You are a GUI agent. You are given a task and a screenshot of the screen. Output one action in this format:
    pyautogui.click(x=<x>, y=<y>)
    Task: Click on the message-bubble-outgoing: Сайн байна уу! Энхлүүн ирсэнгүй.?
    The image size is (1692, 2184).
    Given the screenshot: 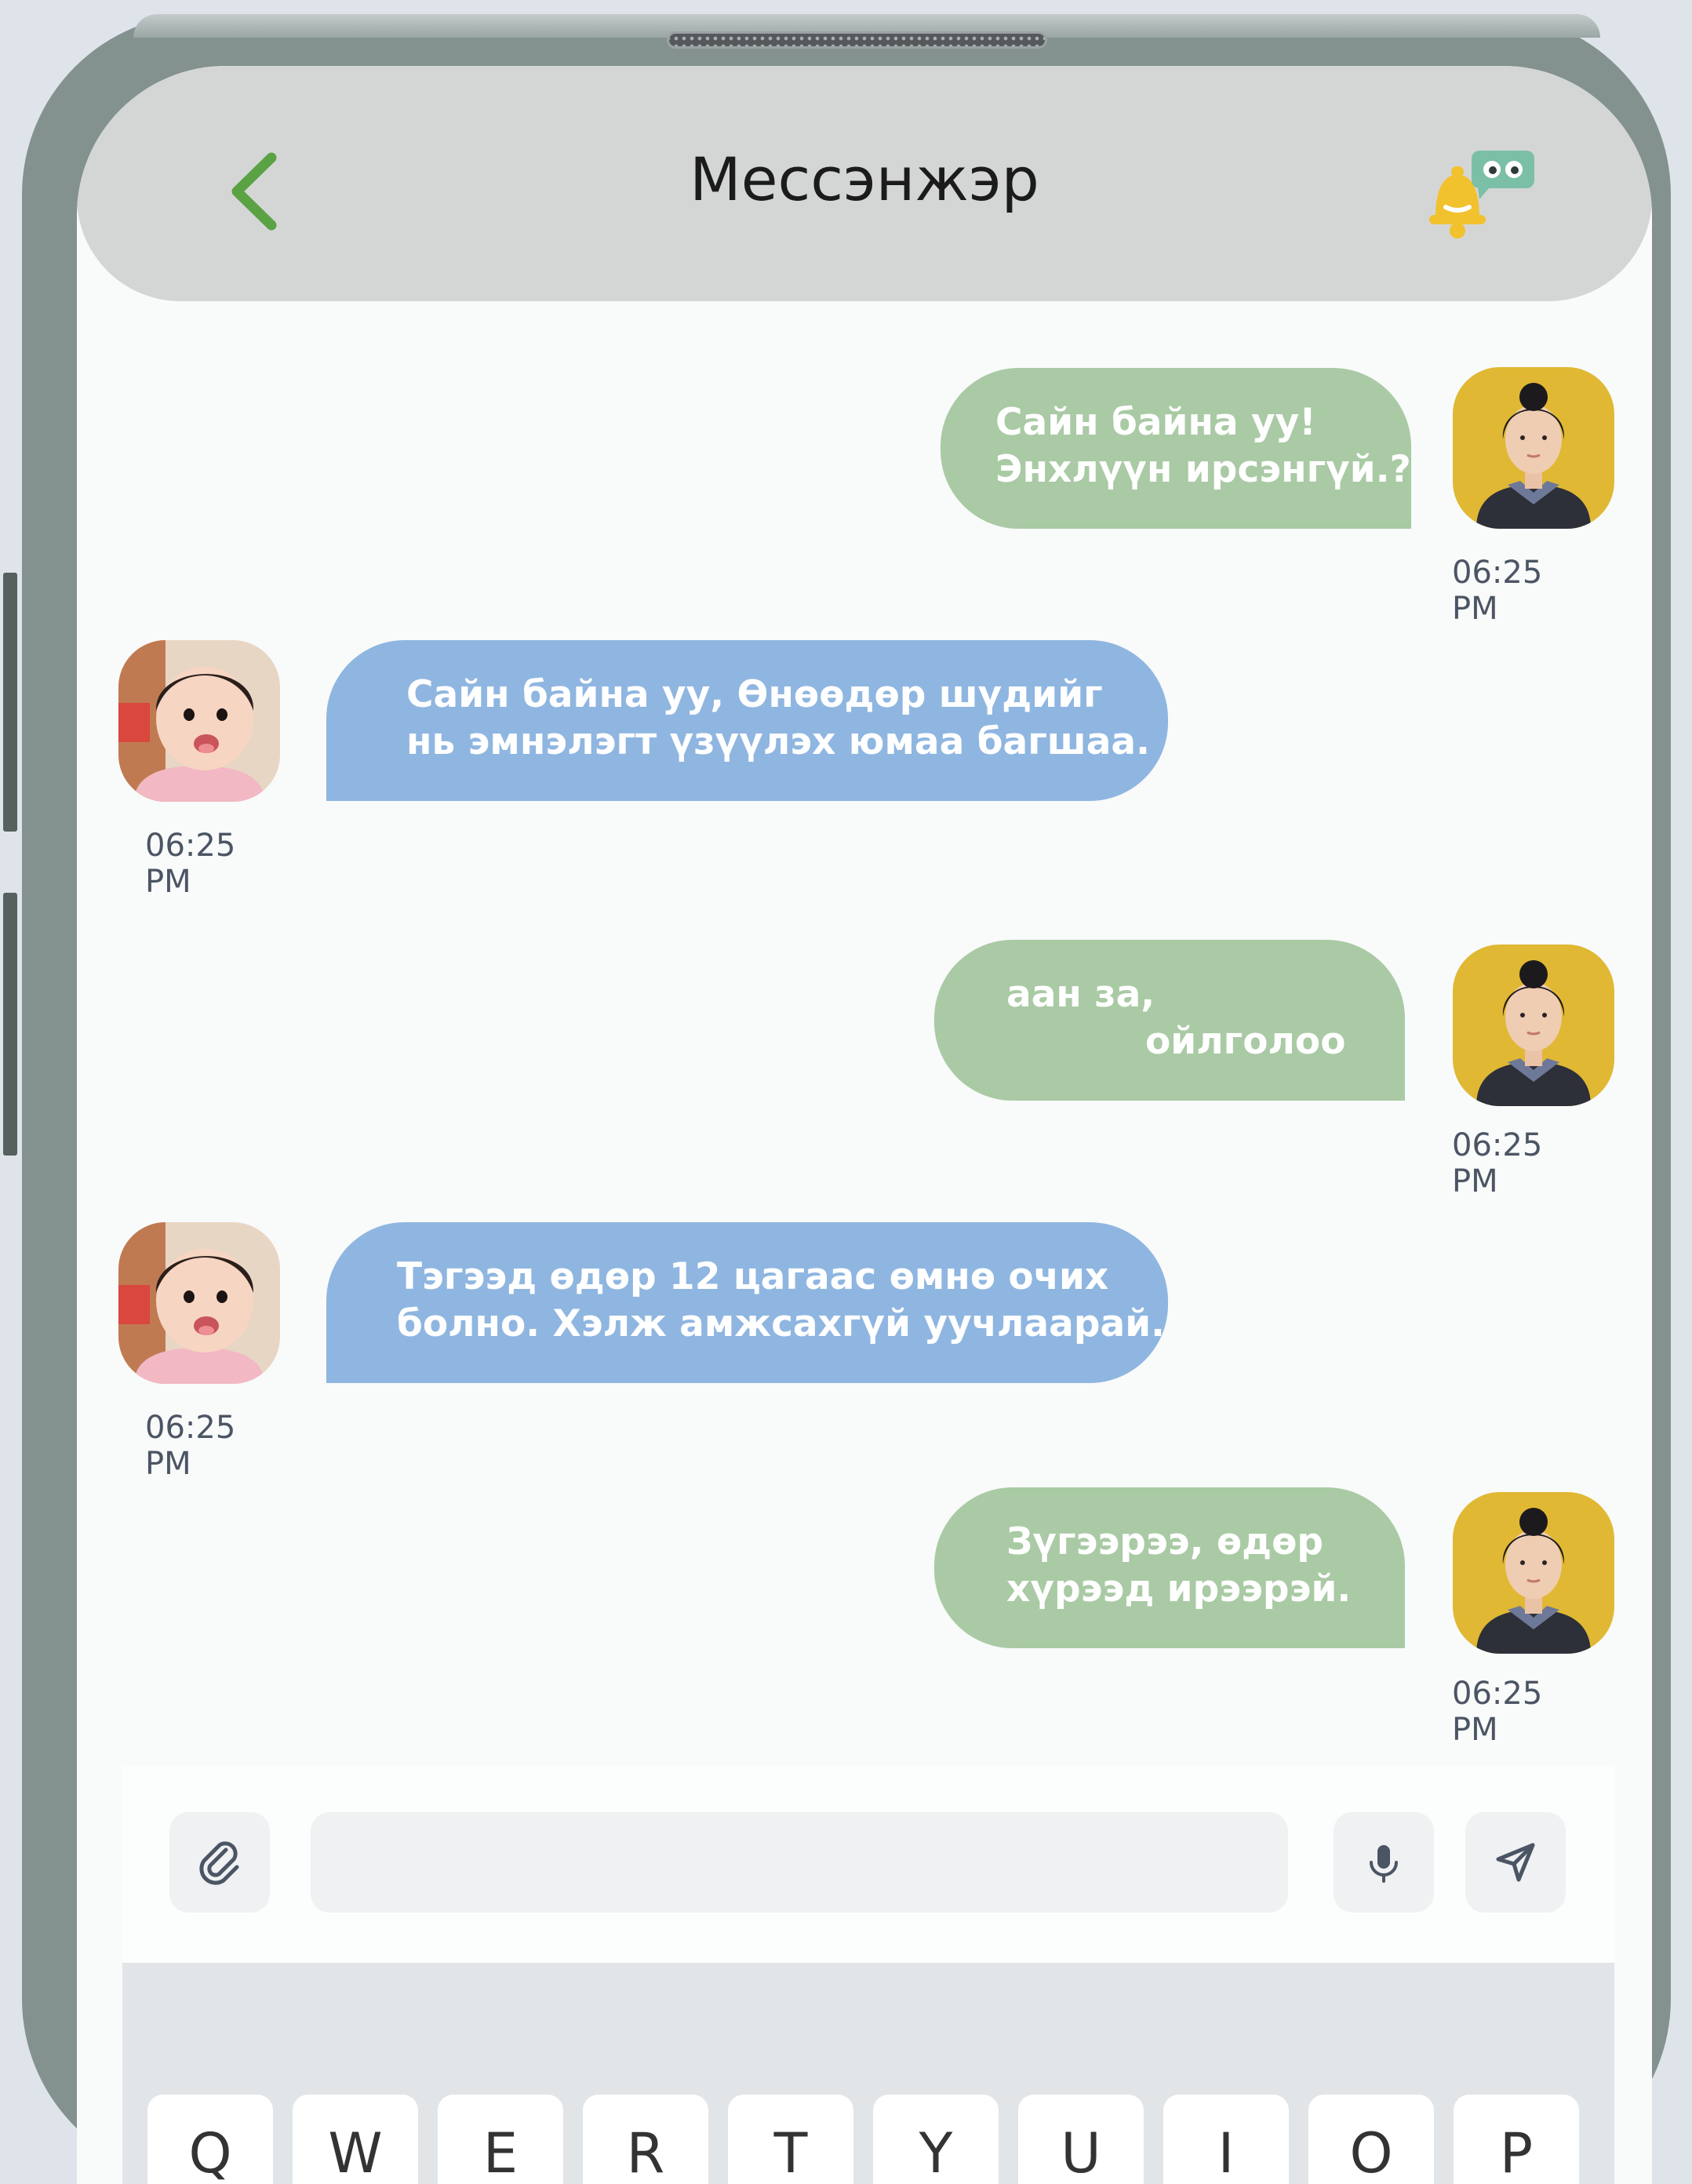 What is the action you would take?
    pyautogui.click(x=1176, y=448)
    